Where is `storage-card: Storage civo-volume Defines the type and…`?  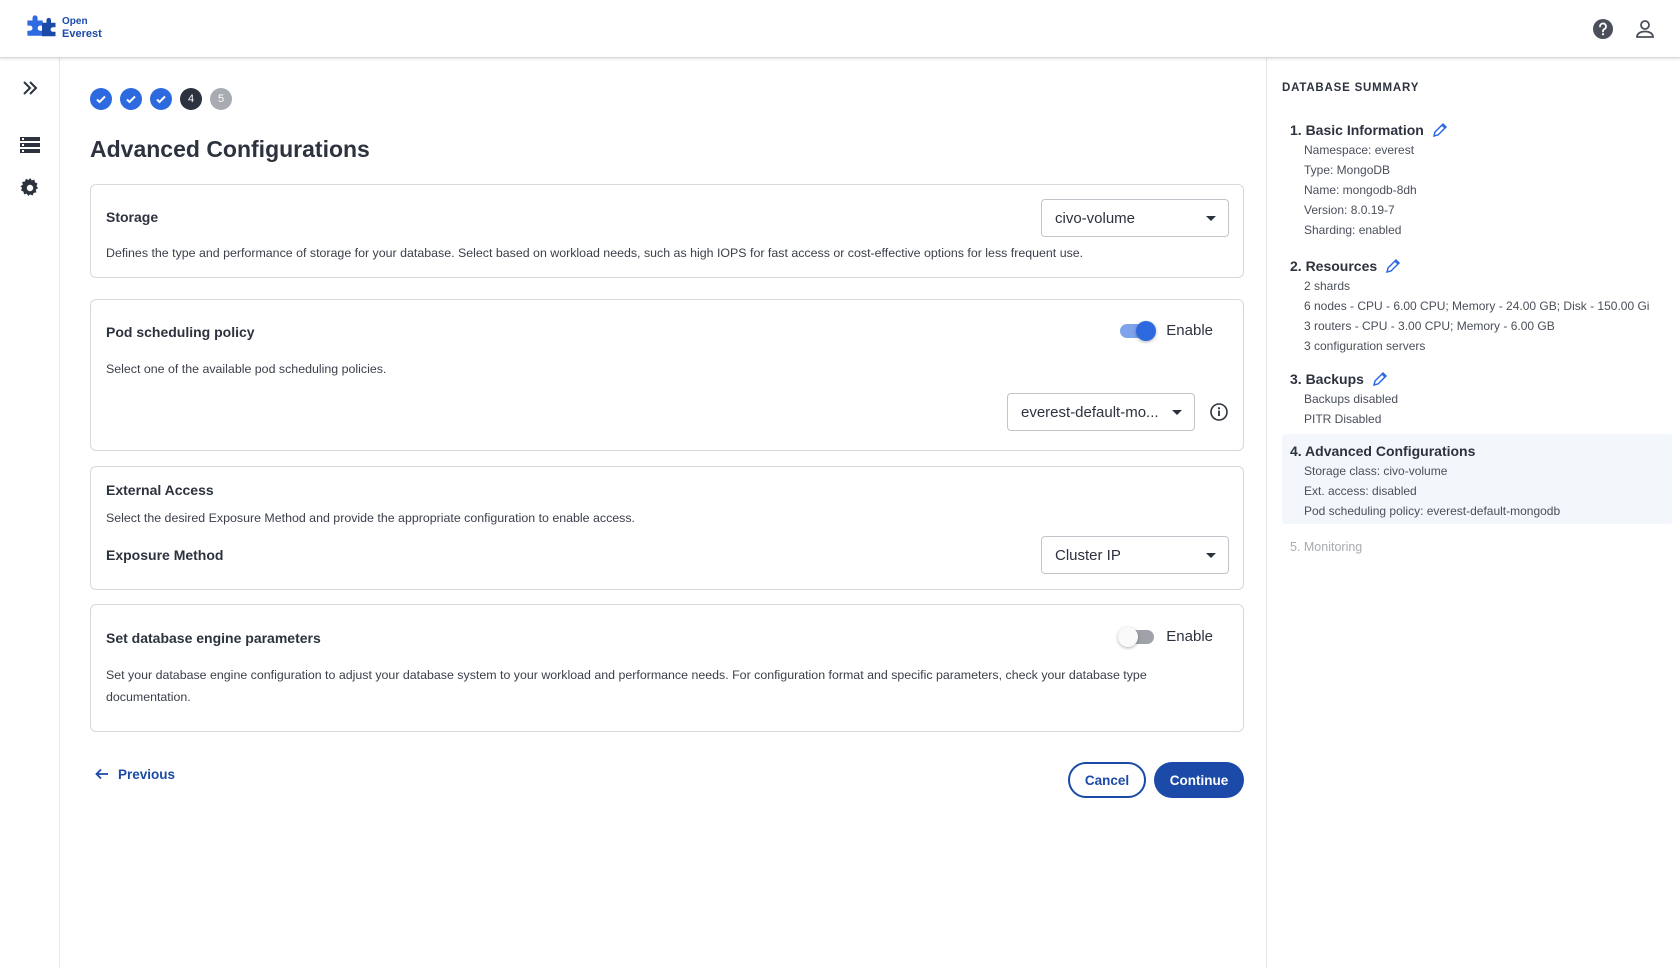 storage-card: Storage civo-volume Defines the type and… is located at coordinates (667, 231).